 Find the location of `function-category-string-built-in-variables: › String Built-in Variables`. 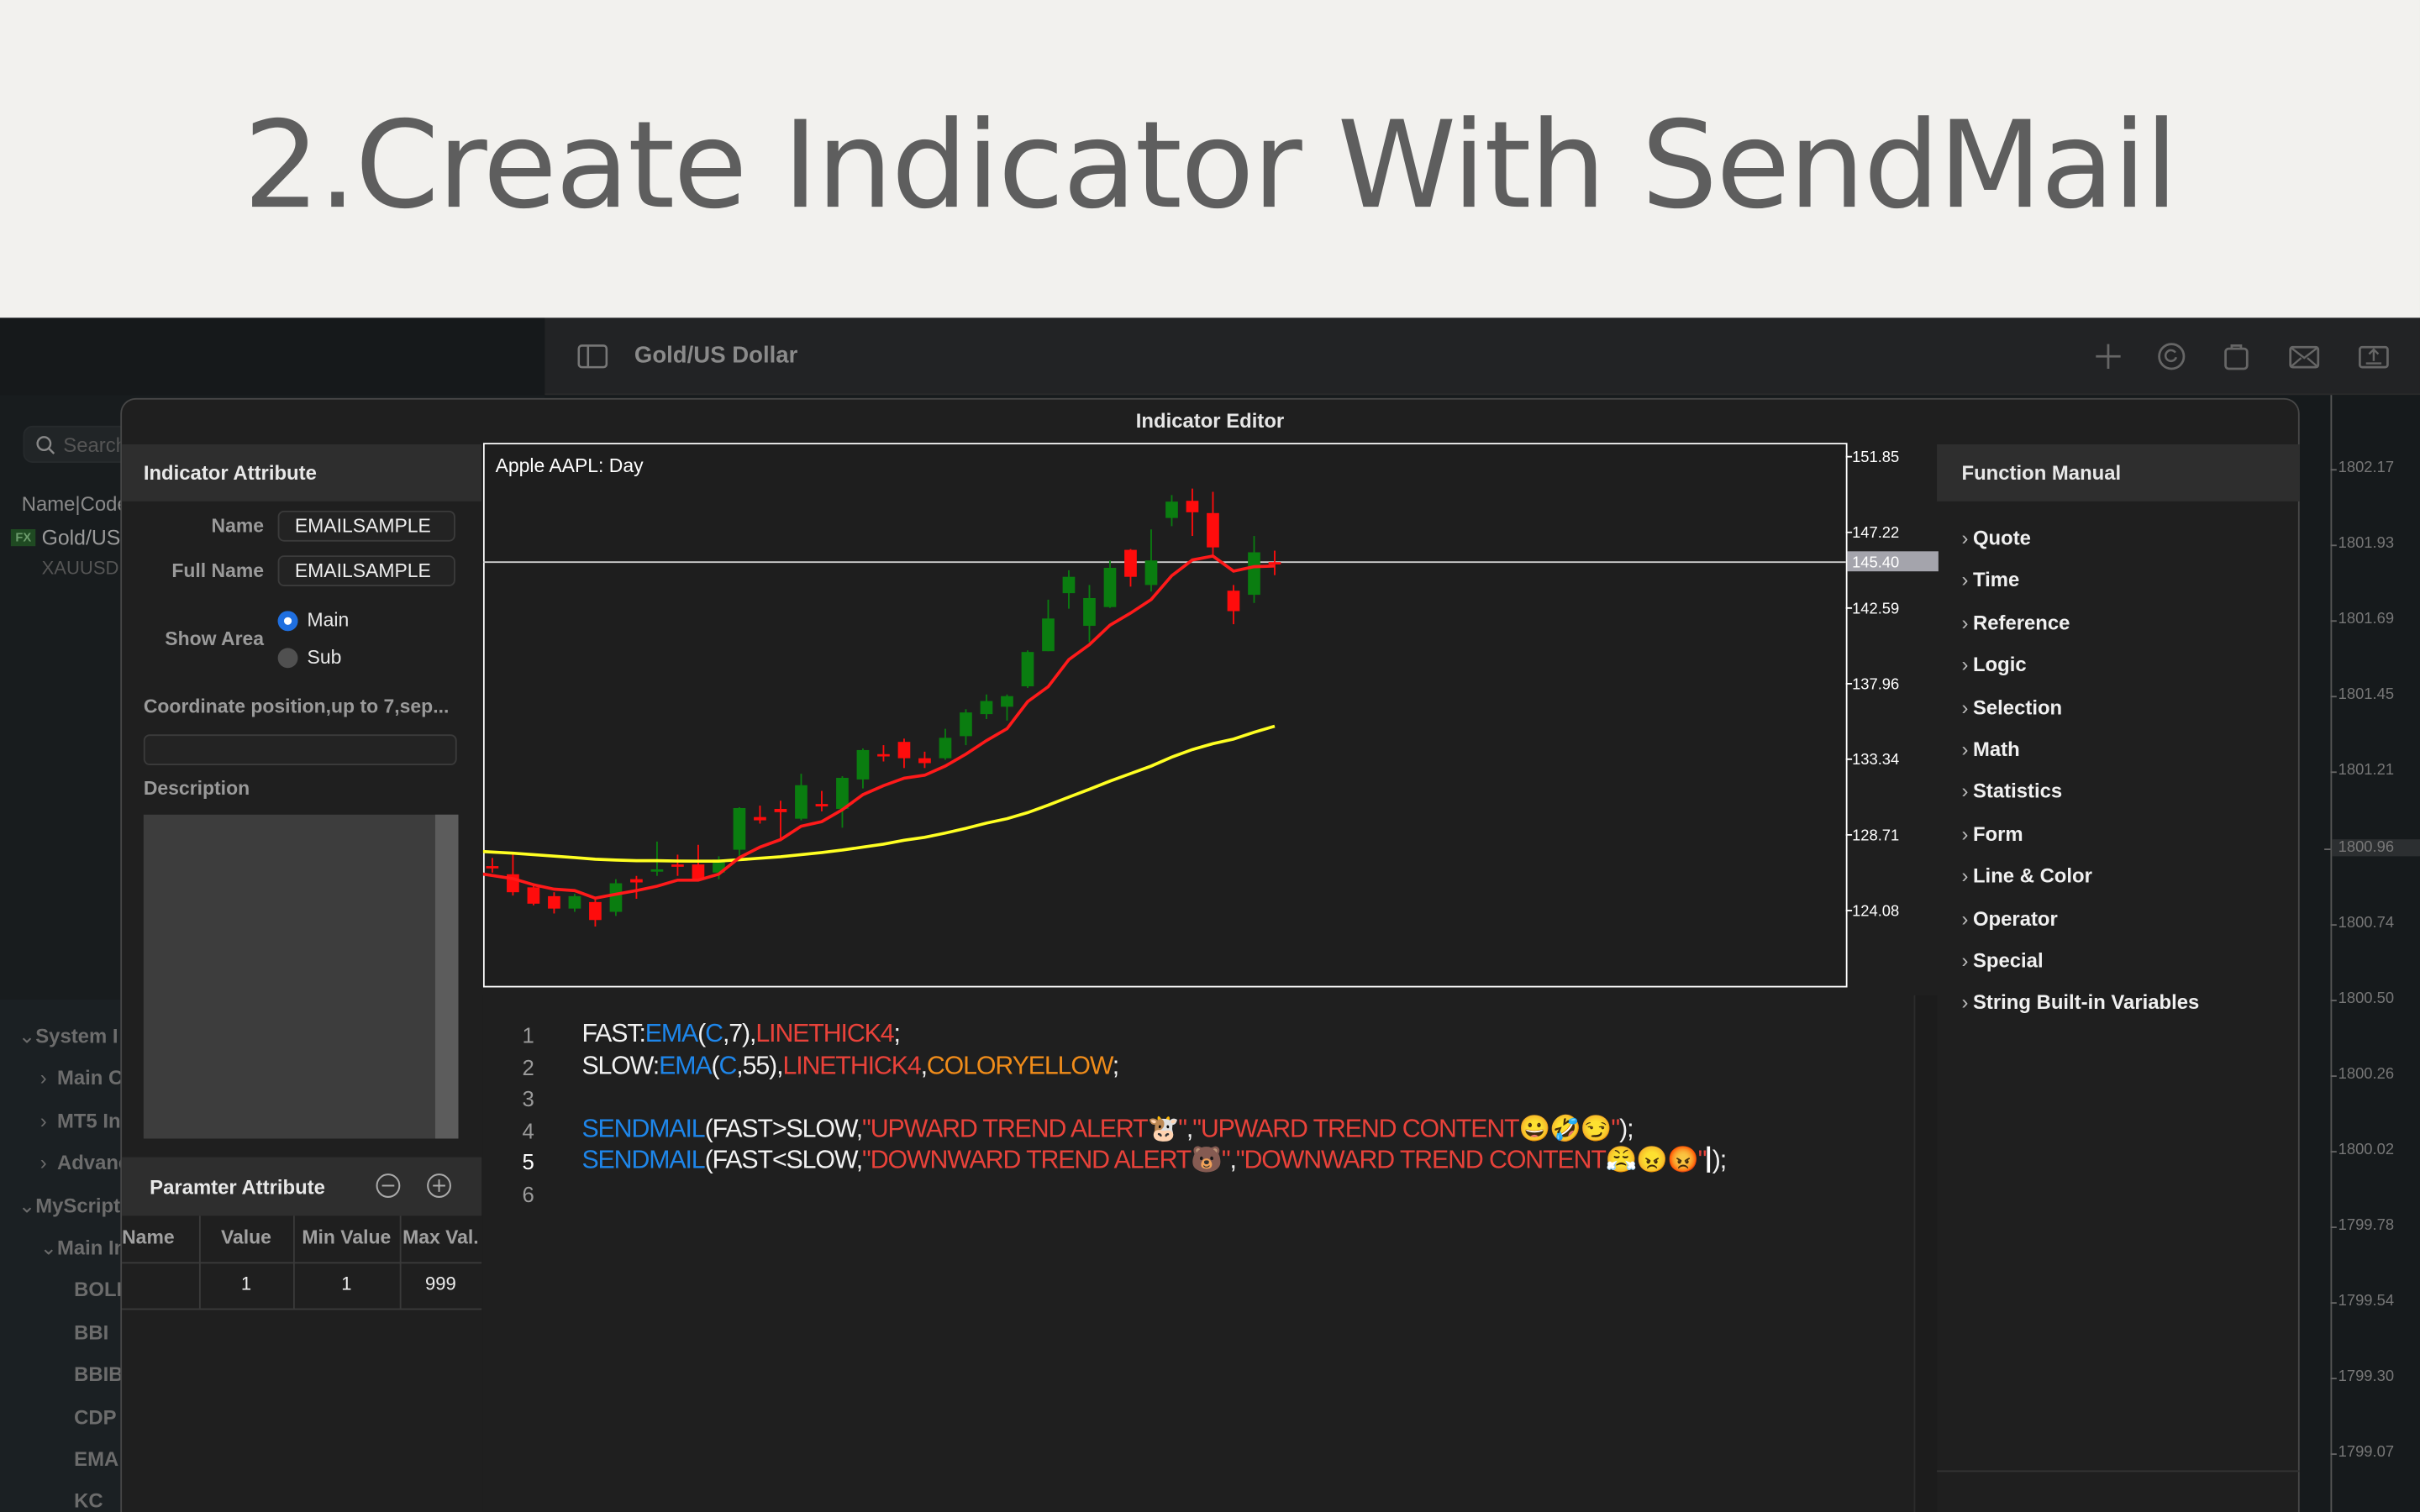

function-category-string-built-in-variables: › String Built-in Variables is located at coordinates (2080, 1003).